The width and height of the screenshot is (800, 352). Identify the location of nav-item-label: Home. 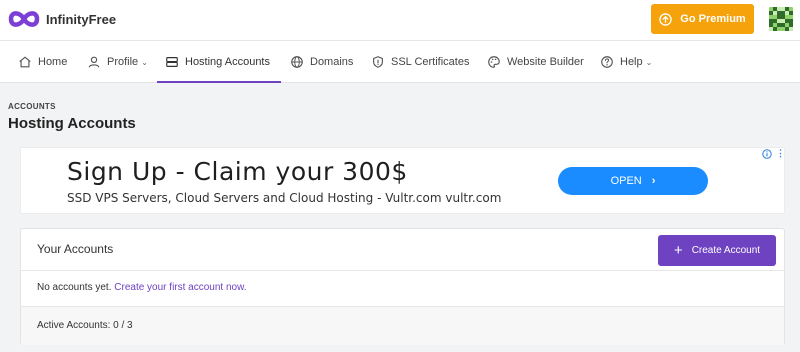
(53, 62).